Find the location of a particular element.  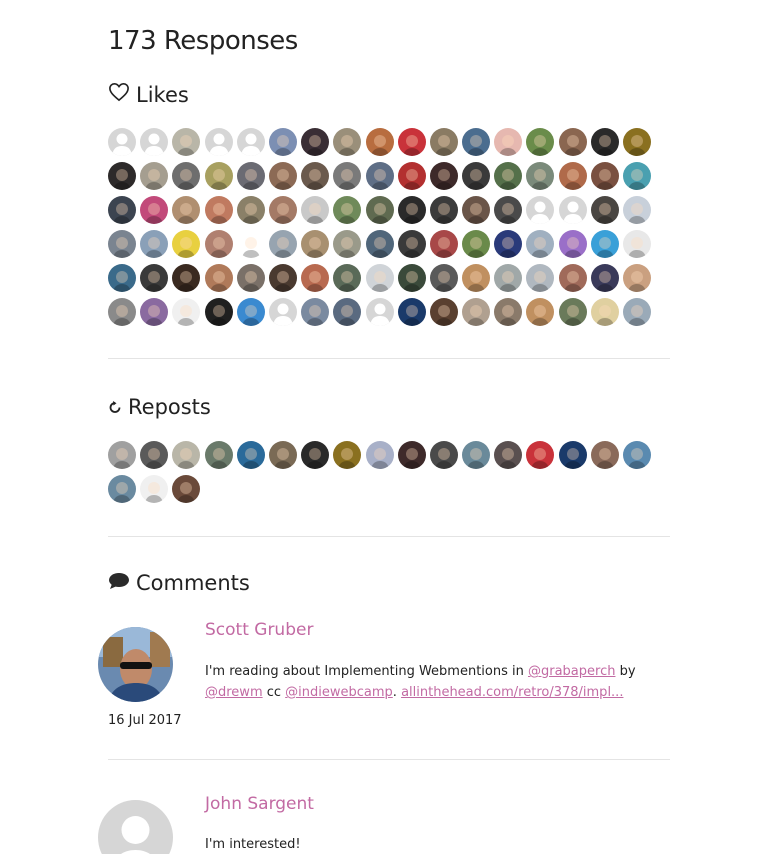

mention-link: @grabaperch is located at coordinates (571, 671).